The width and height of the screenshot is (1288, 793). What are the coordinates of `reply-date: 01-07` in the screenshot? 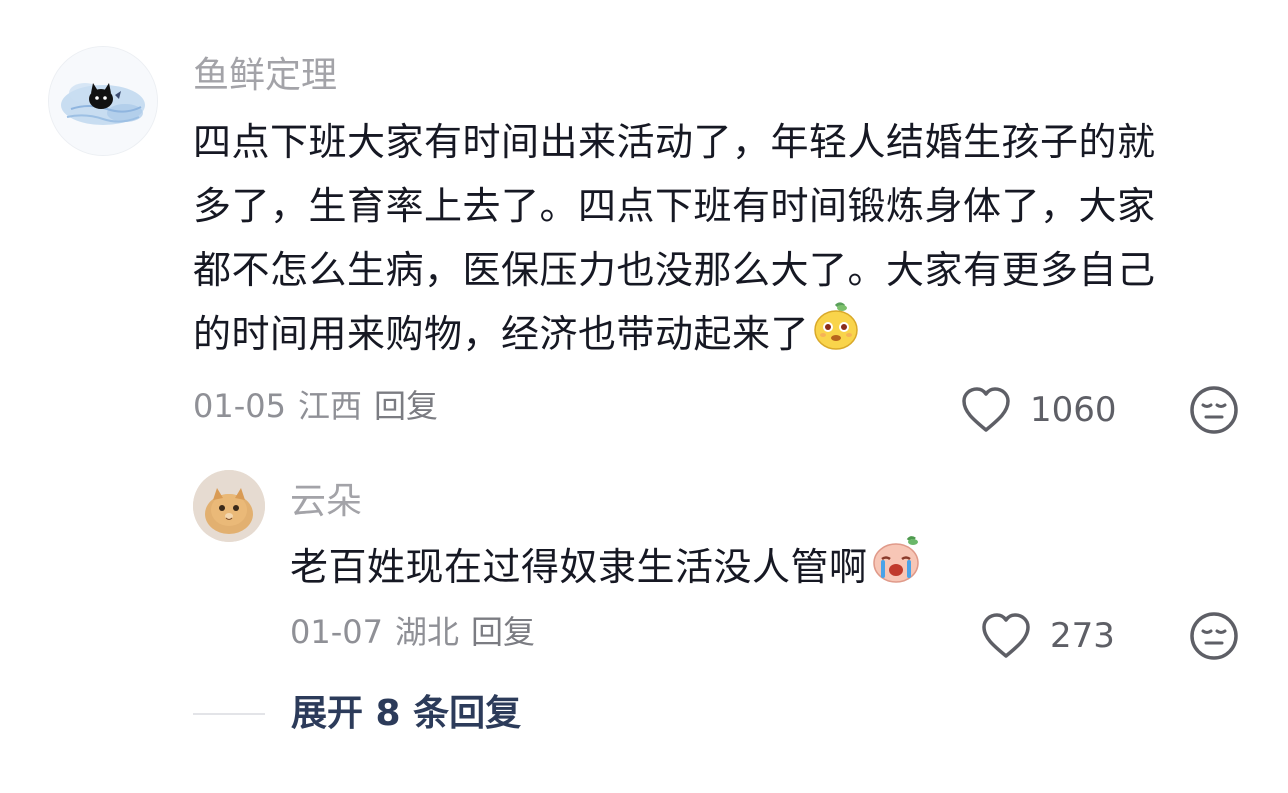 It's located at (336, 632).